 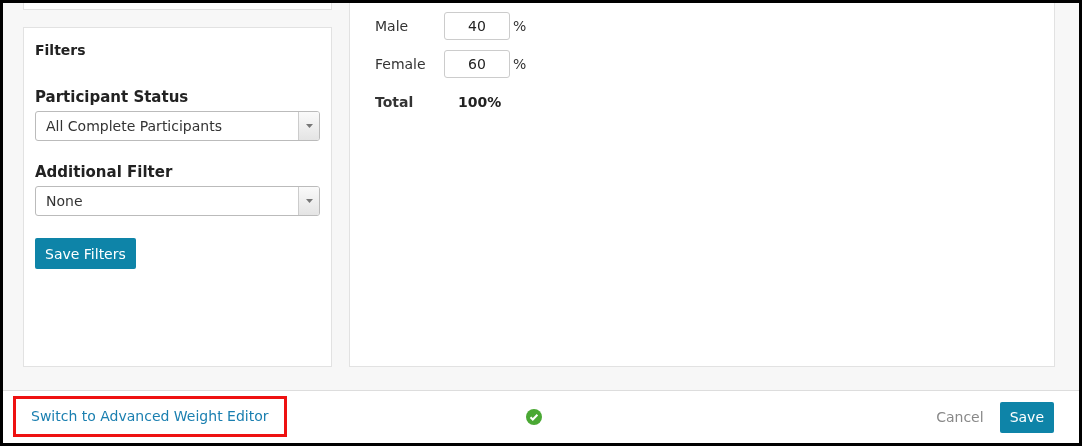 I want to click on total-value: 100%, so click(x=480, y=102).